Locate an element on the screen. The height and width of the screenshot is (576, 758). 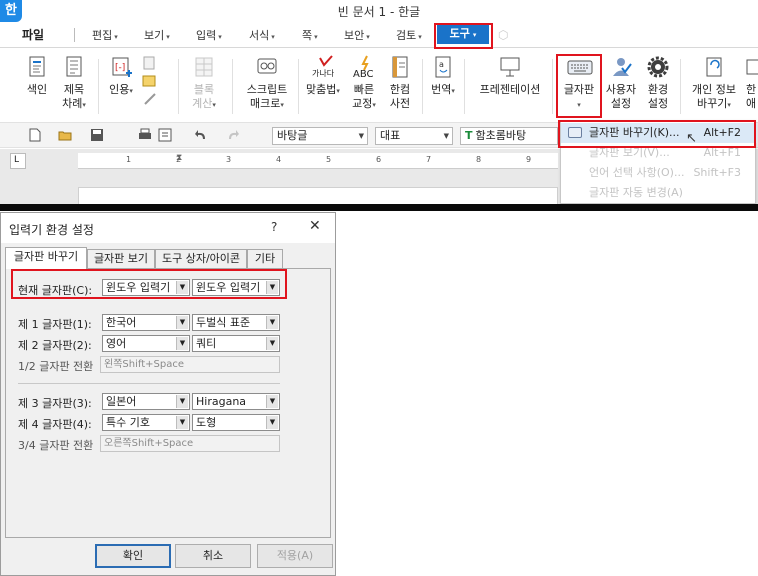
apply-button: 적용(A) is located at coordinates (295, 556).